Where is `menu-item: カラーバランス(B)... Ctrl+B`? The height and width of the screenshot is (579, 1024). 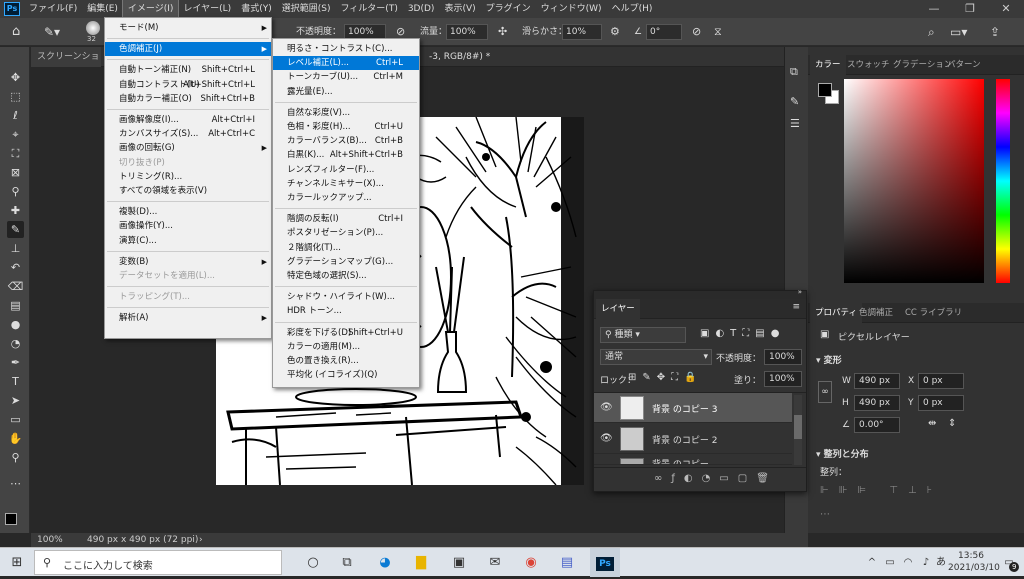 menu-item: カラーバランス(B)... Ctrl+B is located at coordinates (346, 141).